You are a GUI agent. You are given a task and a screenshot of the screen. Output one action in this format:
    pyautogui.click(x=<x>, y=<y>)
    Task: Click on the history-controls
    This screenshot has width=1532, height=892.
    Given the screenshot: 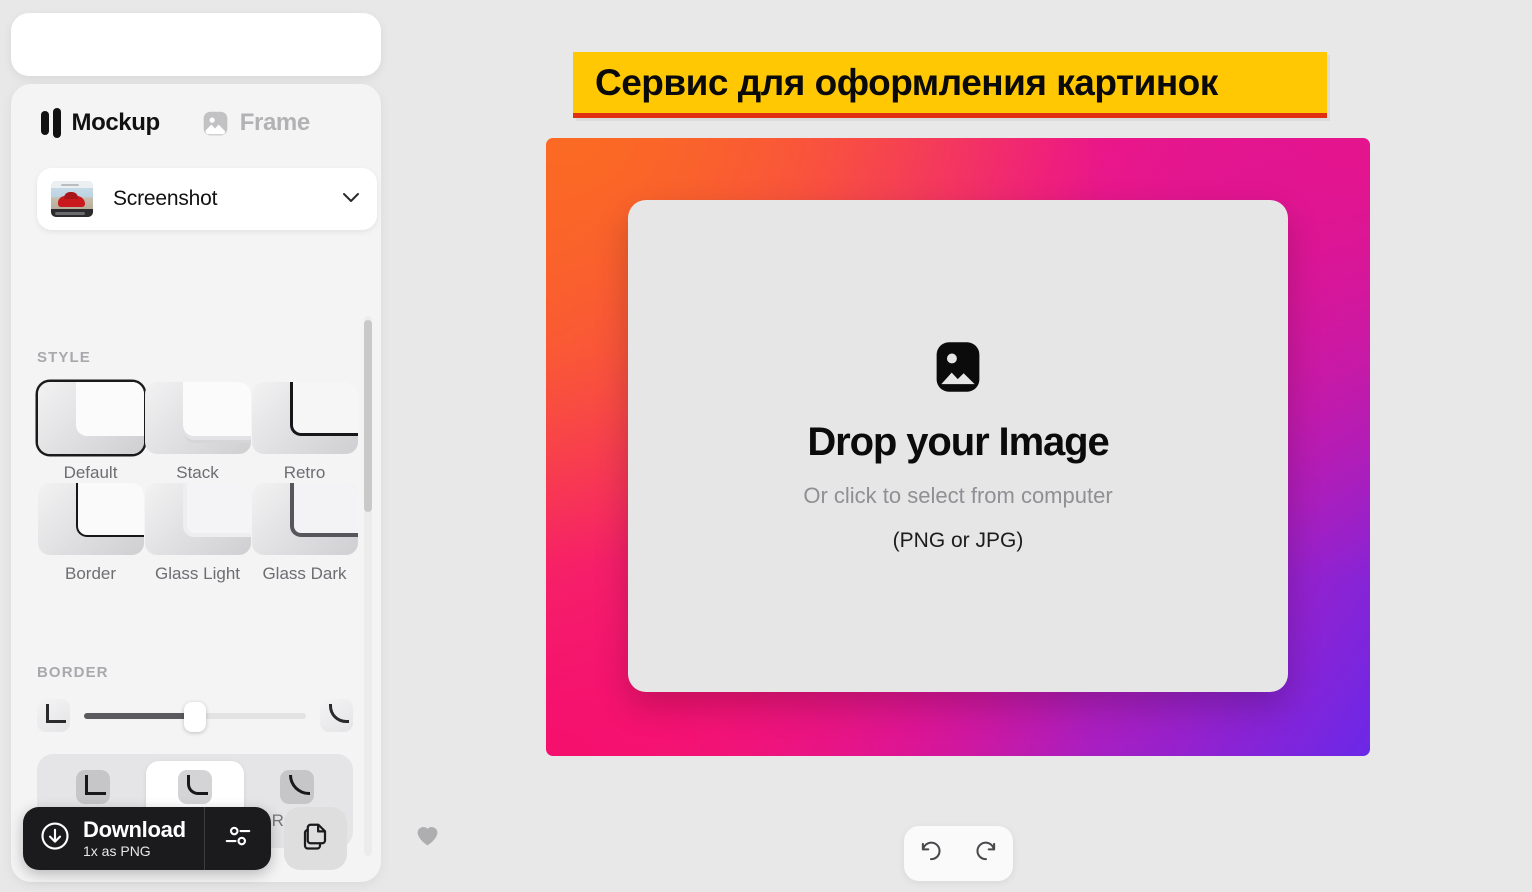 What is the action you would take?
    pyautogui.click(x=958, y=853)
    